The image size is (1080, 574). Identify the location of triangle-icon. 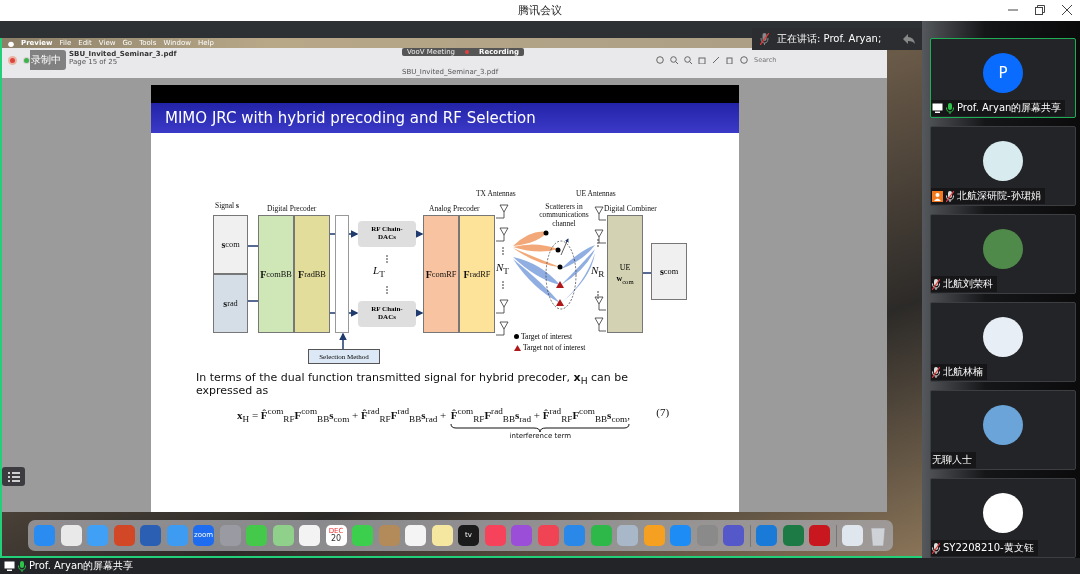
(517, 347).